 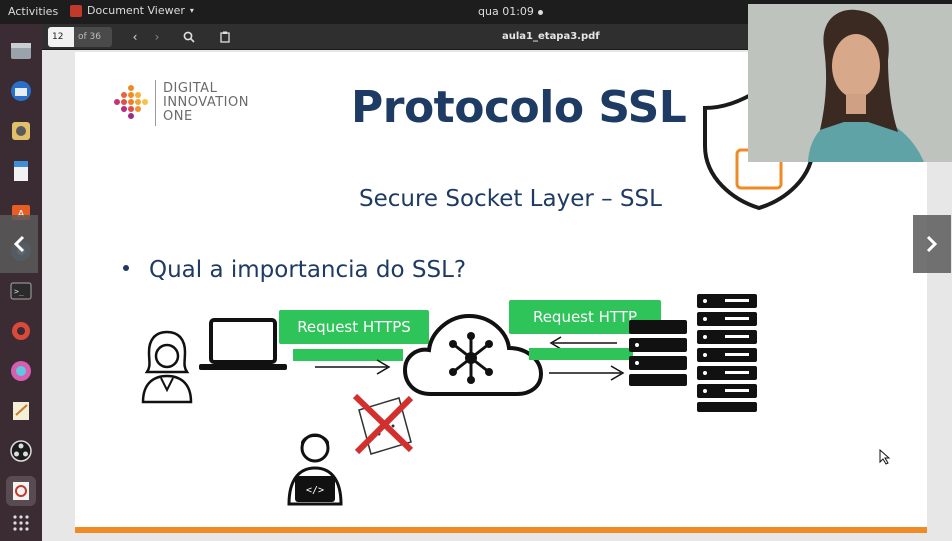 I want to click on app-name: Document Viewer, so click(x=136, y=10).